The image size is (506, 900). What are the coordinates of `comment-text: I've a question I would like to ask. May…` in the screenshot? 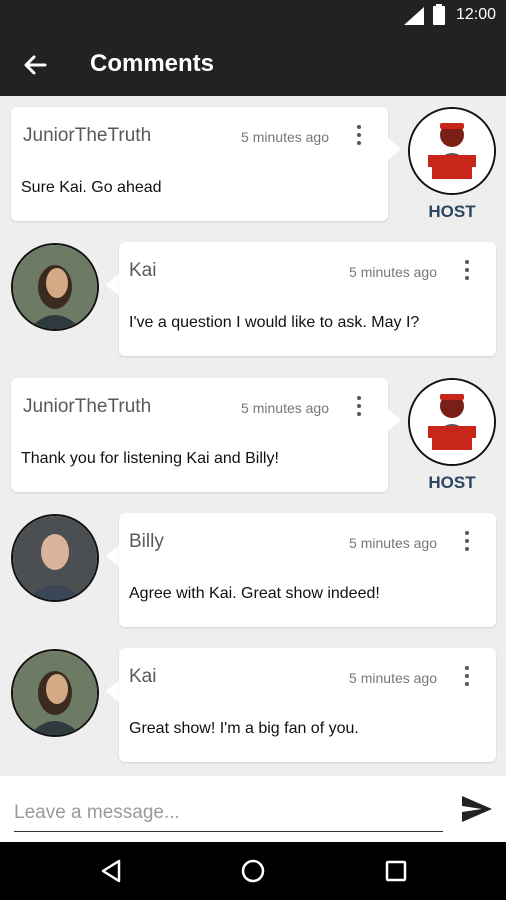 It's located at (274, 322).